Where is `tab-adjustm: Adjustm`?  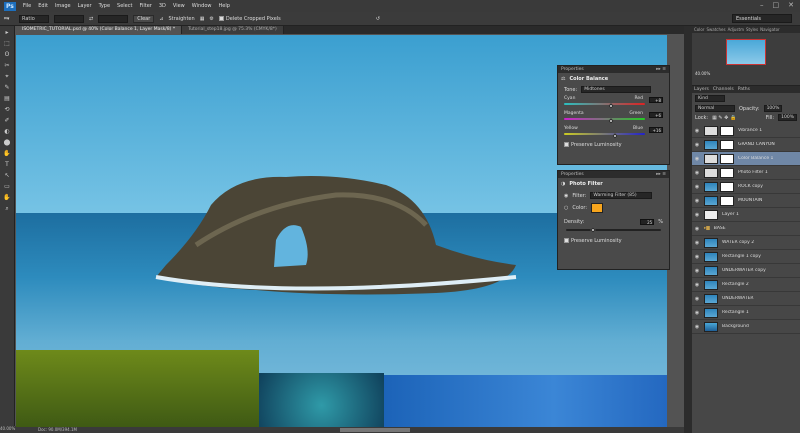
tab-adjustm: Adjustm is located at coordinates (736, 29).